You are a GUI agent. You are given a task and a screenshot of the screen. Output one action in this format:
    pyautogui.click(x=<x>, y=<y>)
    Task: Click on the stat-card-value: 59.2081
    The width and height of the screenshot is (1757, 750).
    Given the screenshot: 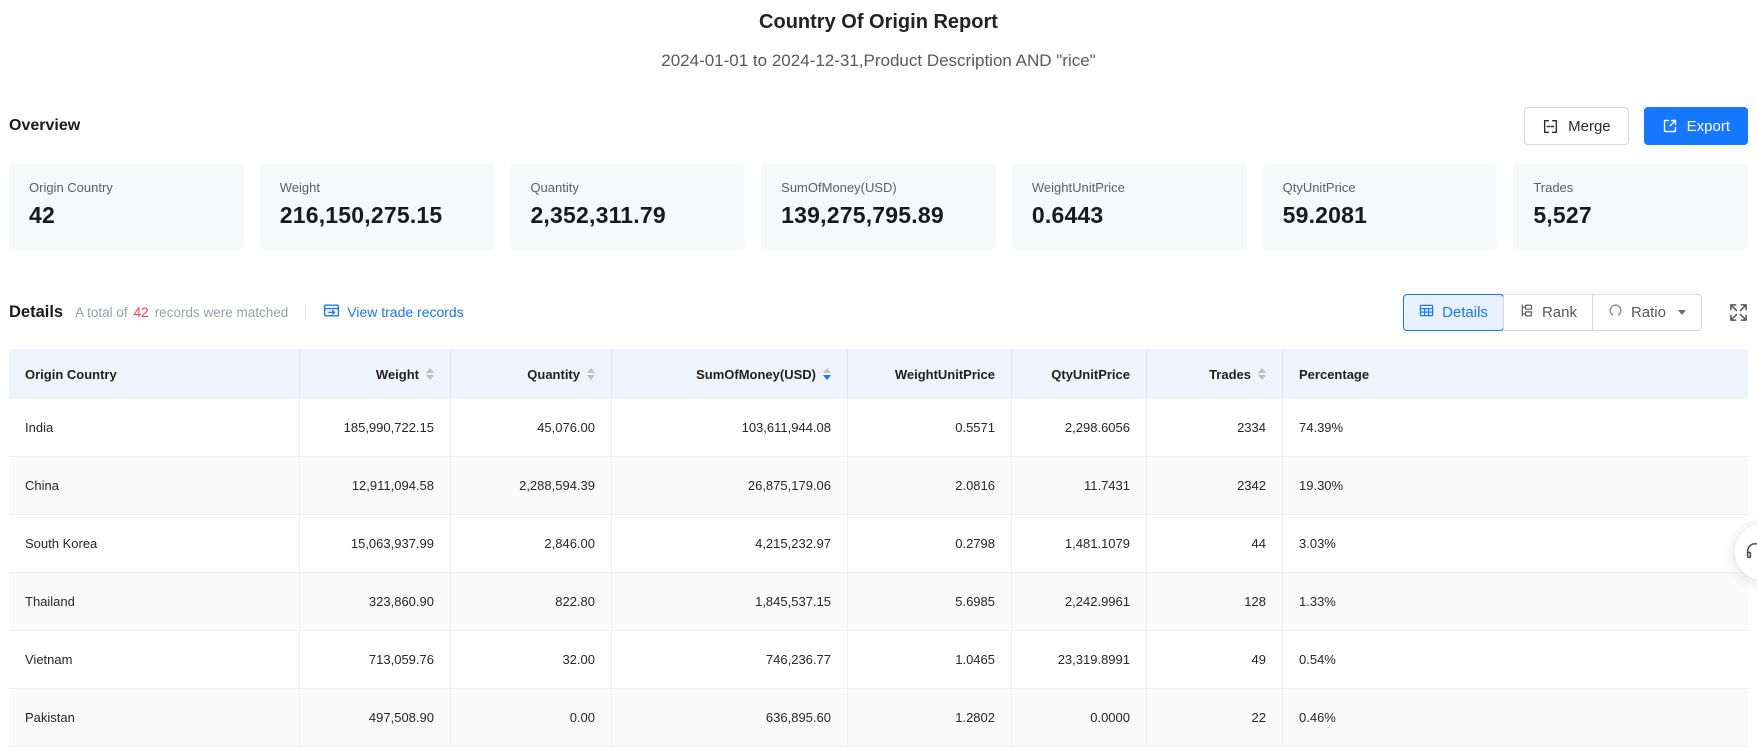 What is the action you would take?
    pyautogui.click(x=1325, y=215)
    